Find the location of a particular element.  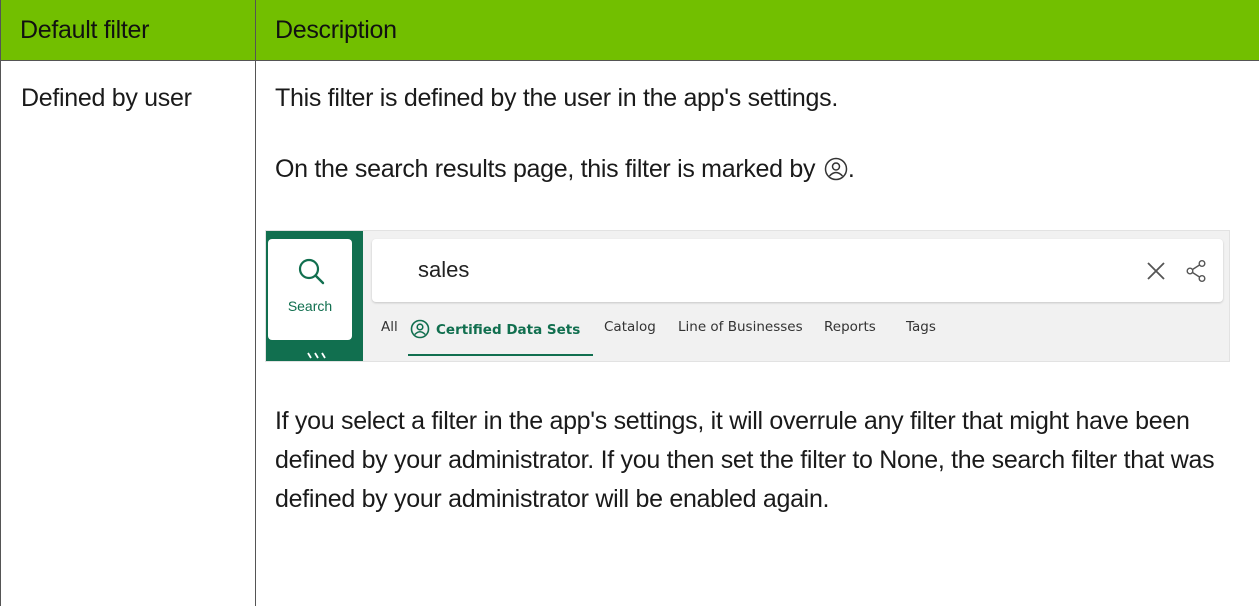

side-rail: Search is located at coordinates (314, 296).